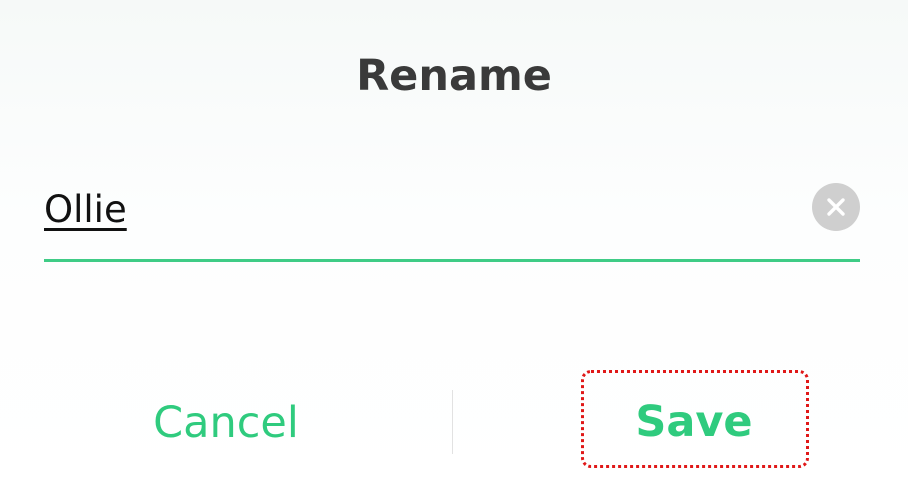  Describe the element at coordinates (452, 260) in the screenshot. I see `input-underline` at that location.